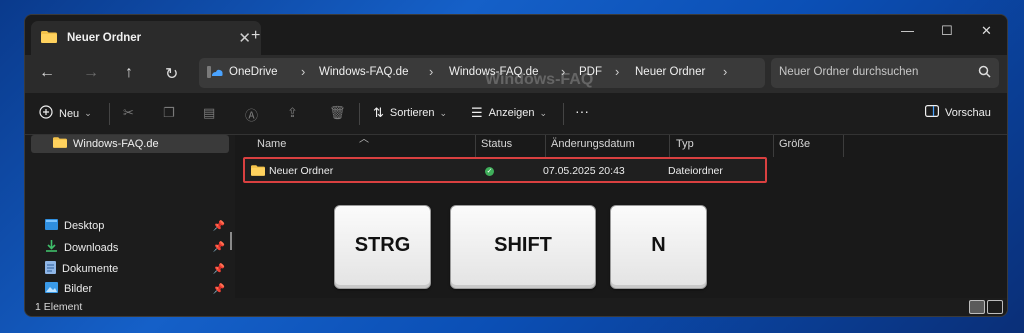 The image size is (1024, 333). I want to click on row-modified: 07.05.2025 20:43, so click(584, 171).